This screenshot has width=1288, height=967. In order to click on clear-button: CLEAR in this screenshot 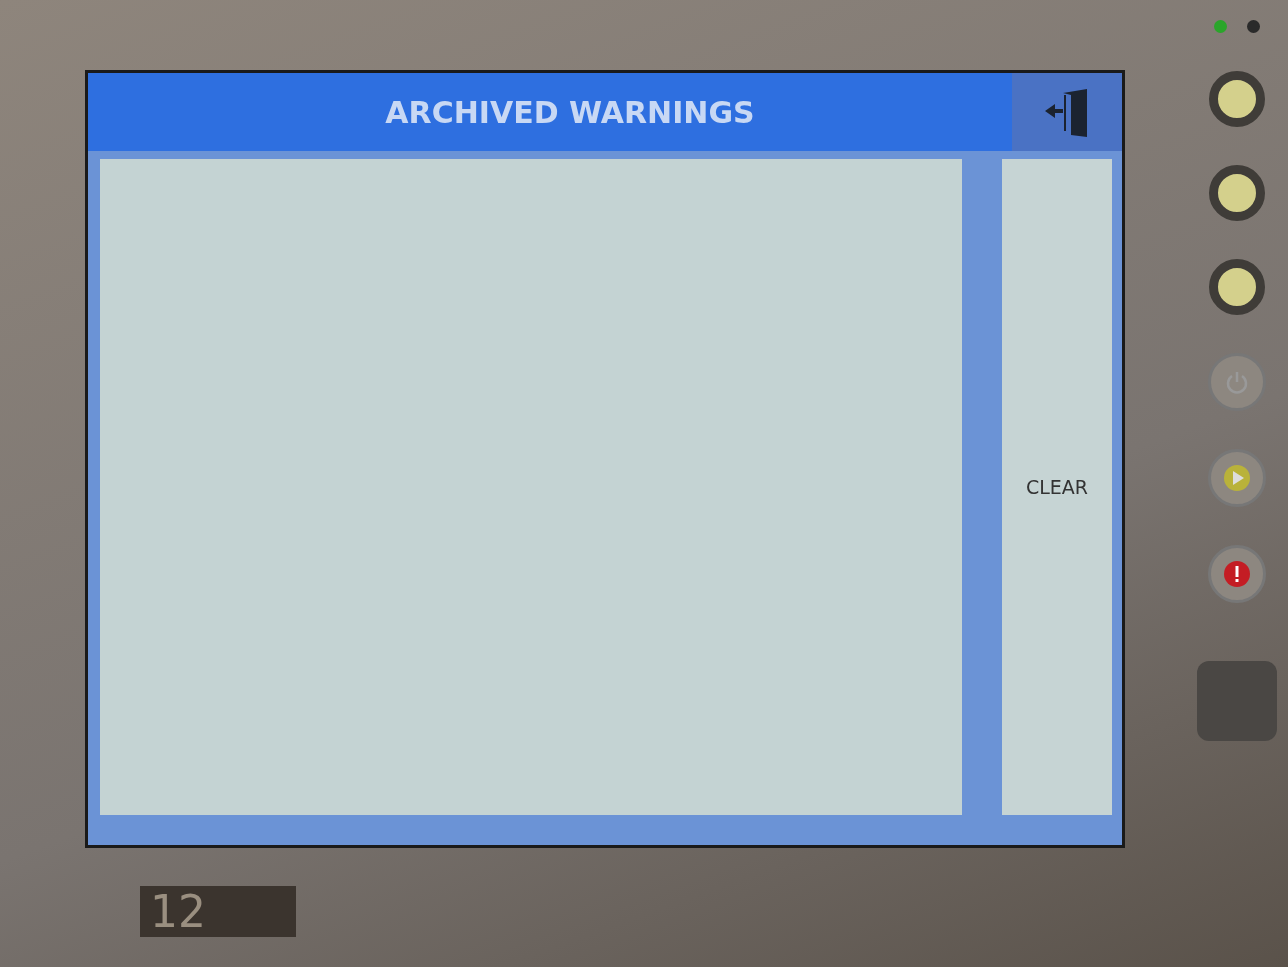, I will do `click(1057, 487)`.